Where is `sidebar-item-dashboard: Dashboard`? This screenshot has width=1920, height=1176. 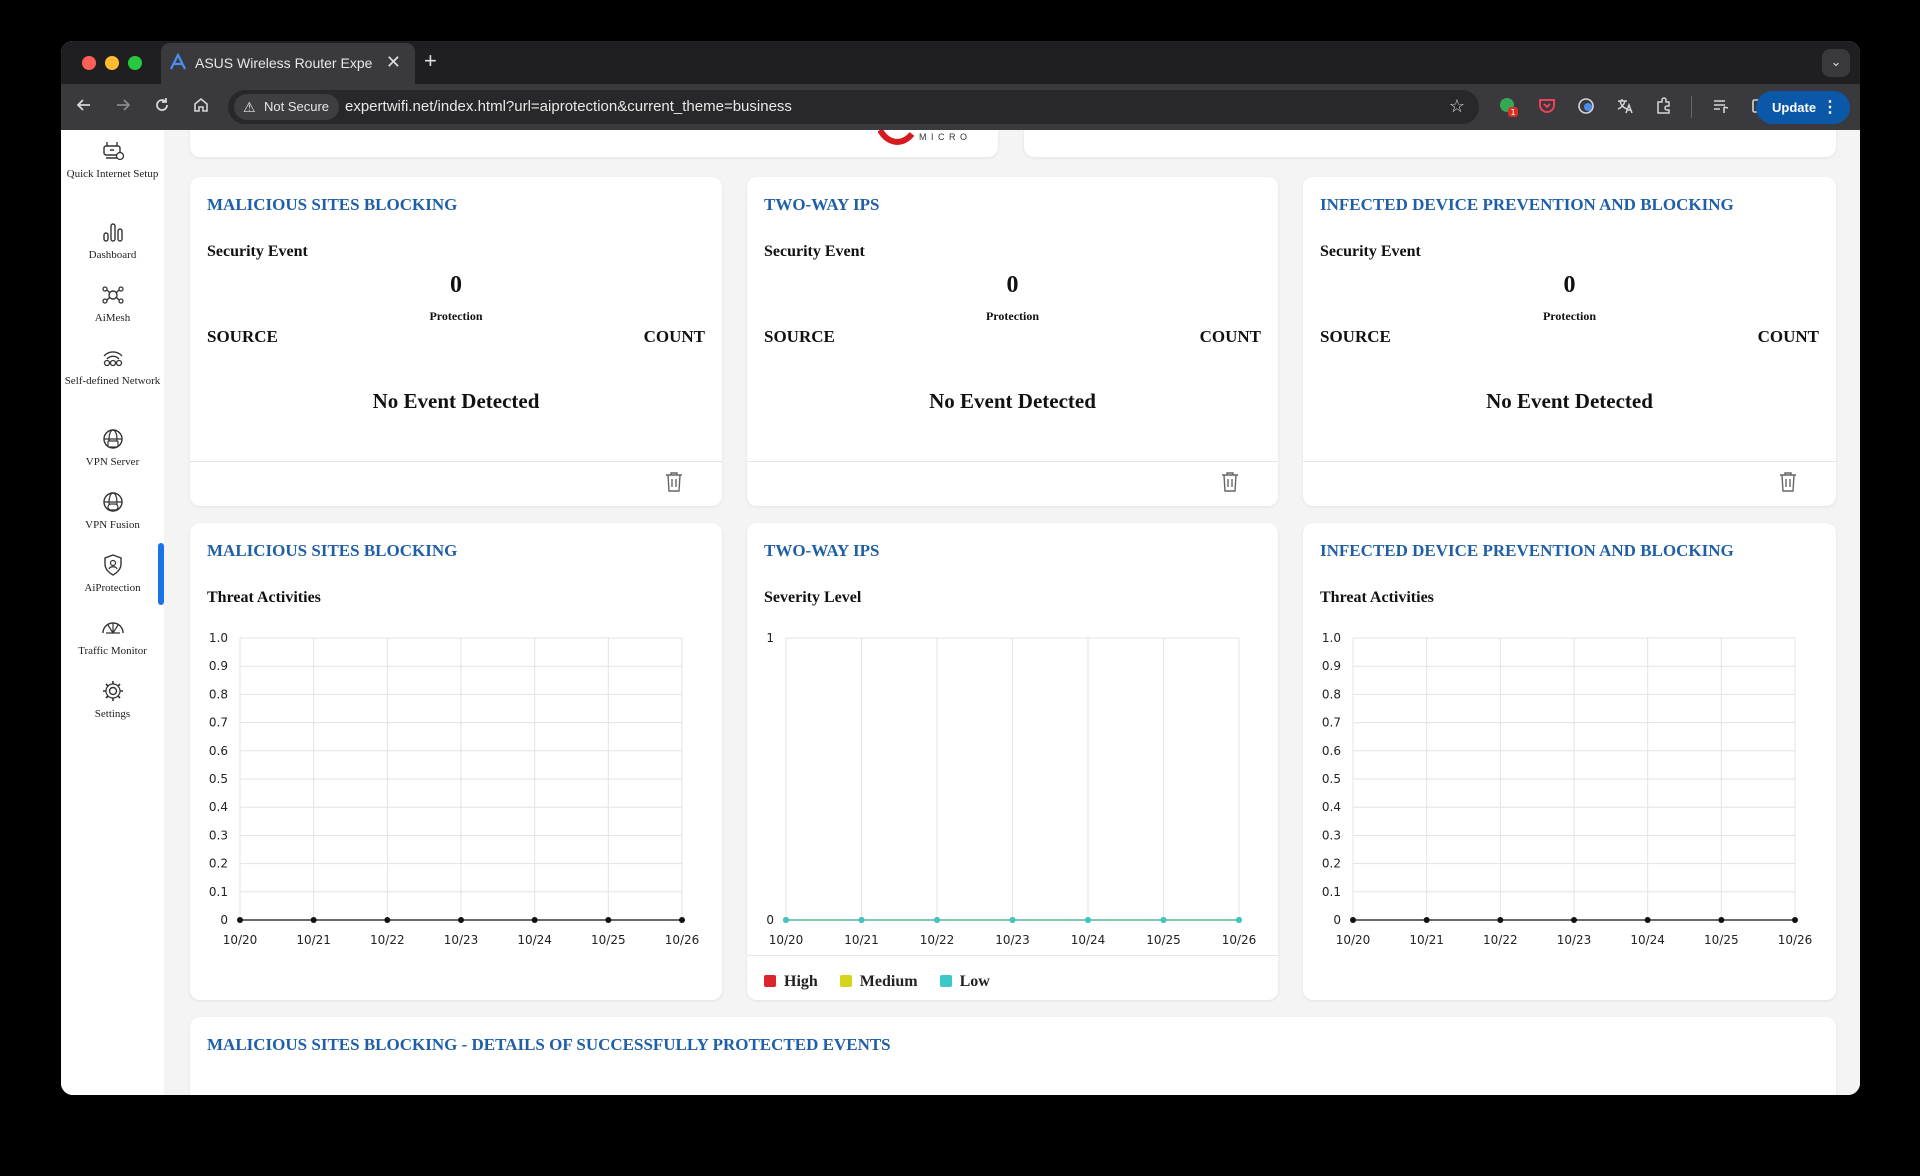
sidebar-item-dashboard: Dashboard is located at coordinates (112, 242).